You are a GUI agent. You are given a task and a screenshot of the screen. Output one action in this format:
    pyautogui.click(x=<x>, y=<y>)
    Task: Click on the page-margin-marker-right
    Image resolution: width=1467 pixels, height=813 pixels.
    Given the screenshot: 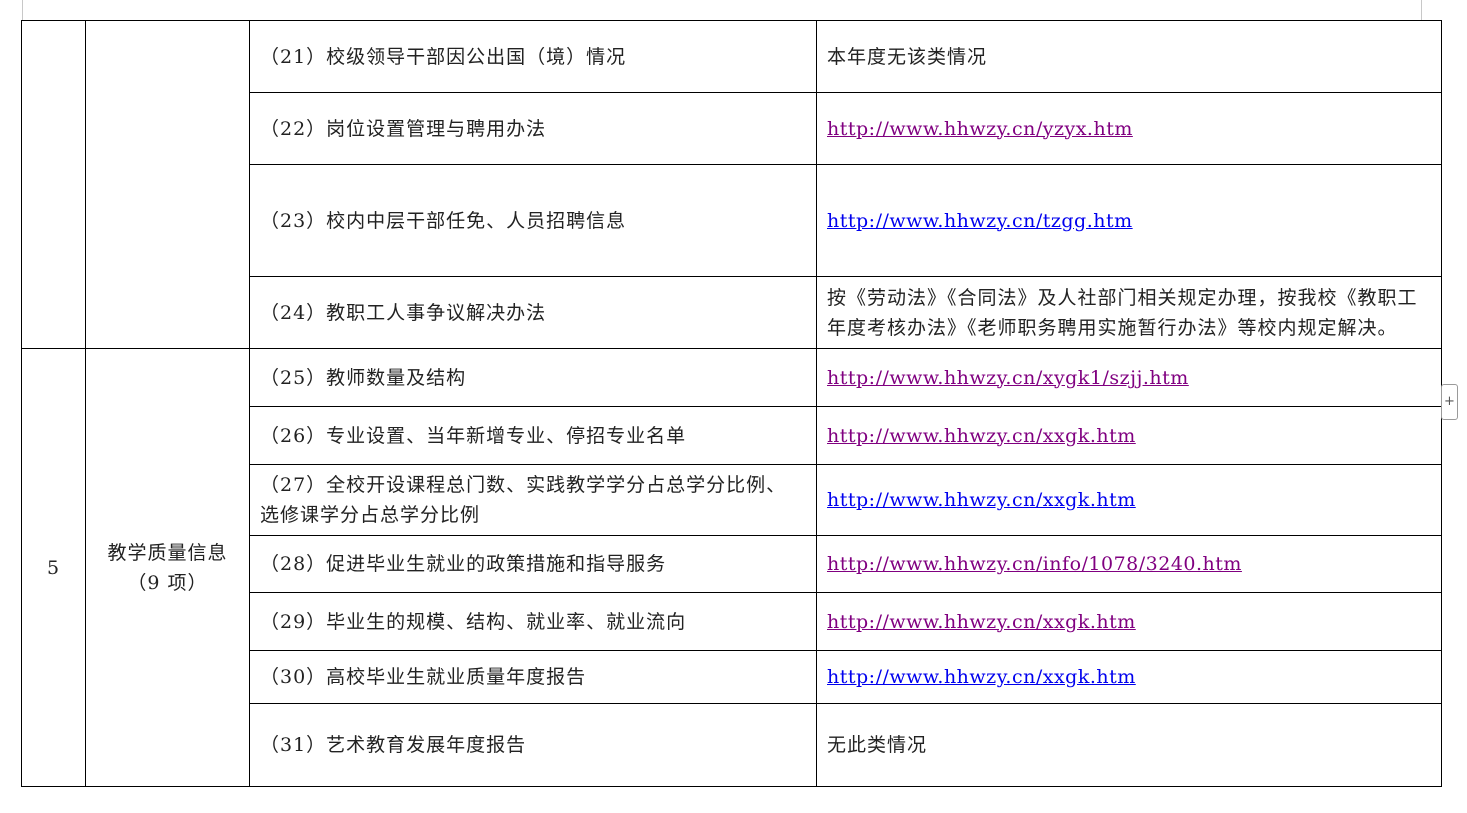 What is the action you would take?
    pyautogui.click(x=1431, y=10)
    